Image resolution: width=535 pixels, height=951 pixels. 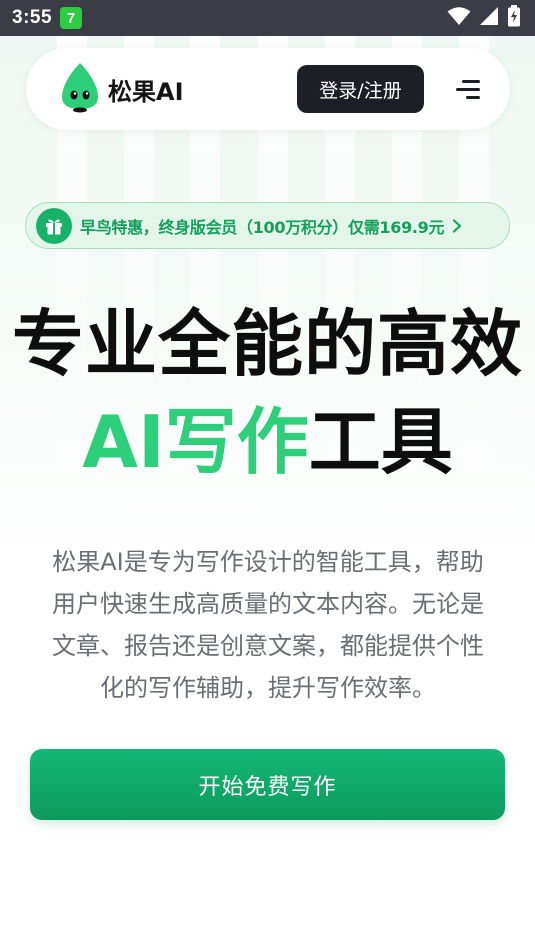 What do you see at coordinates (195, 442) in the screenshot?
I see `hero-title-highlight: AI写作` at bounding box center [195, 442].